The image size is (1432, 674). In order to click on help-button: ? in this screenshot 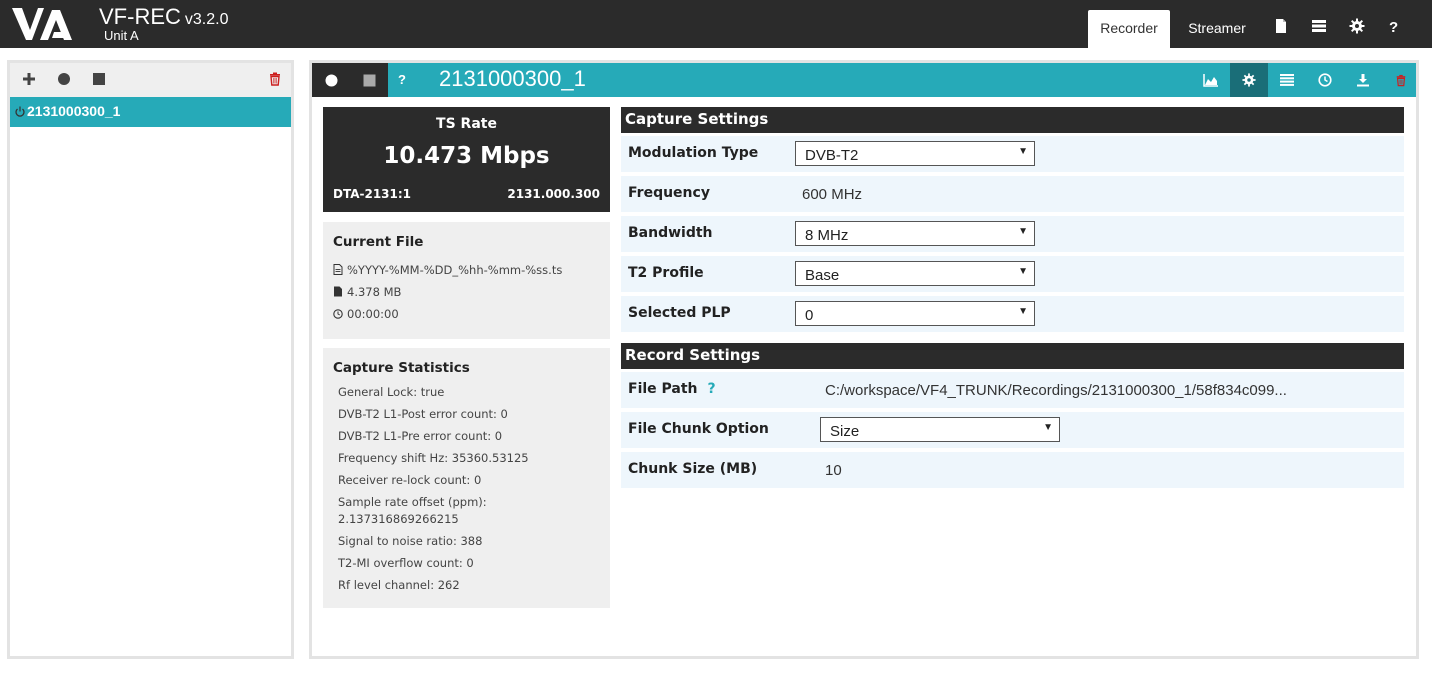, I will do `click(405, 80)`.